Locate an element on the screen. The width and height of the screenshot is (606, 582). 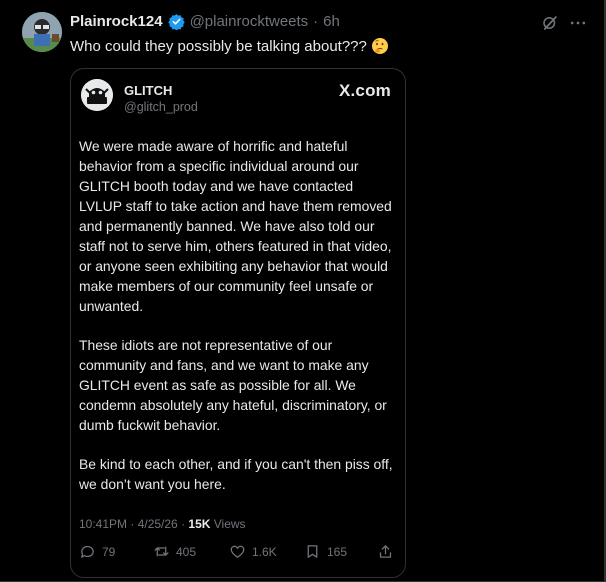
repost-icon is located at coordinates (161, 551).